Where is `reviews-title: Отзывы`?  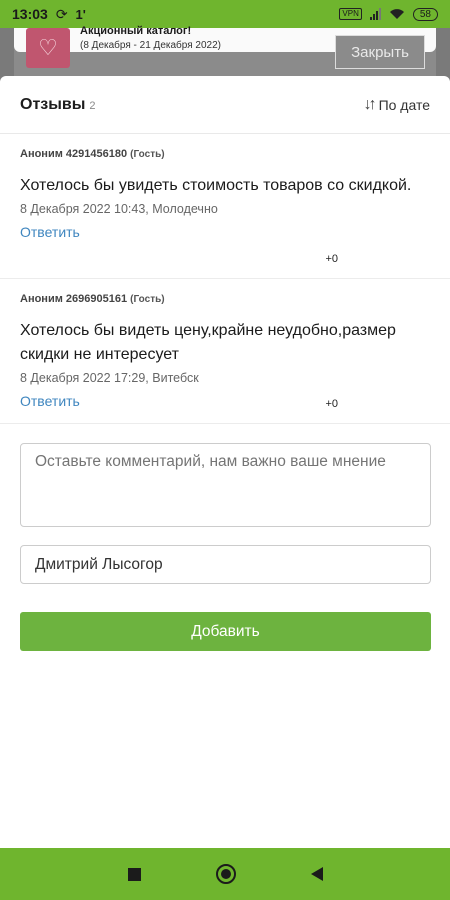 reviews-title: Отзывы is located at coordinates (53, 104).